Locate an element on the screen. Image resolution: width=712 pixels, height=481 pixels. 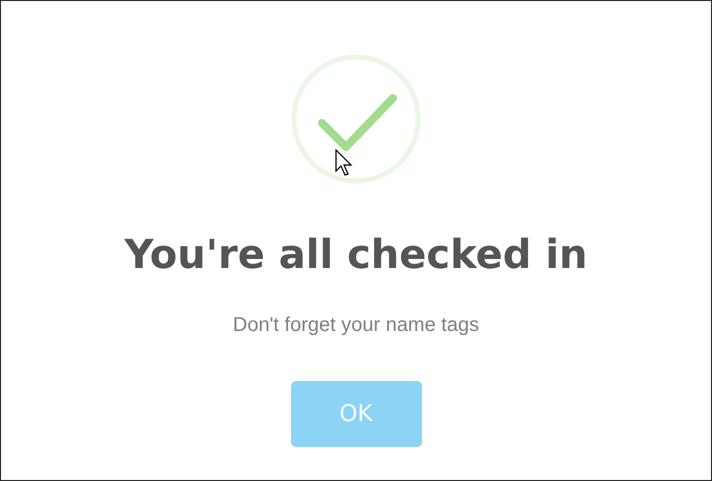
cursor-icon is located at coordinates (344, 163).